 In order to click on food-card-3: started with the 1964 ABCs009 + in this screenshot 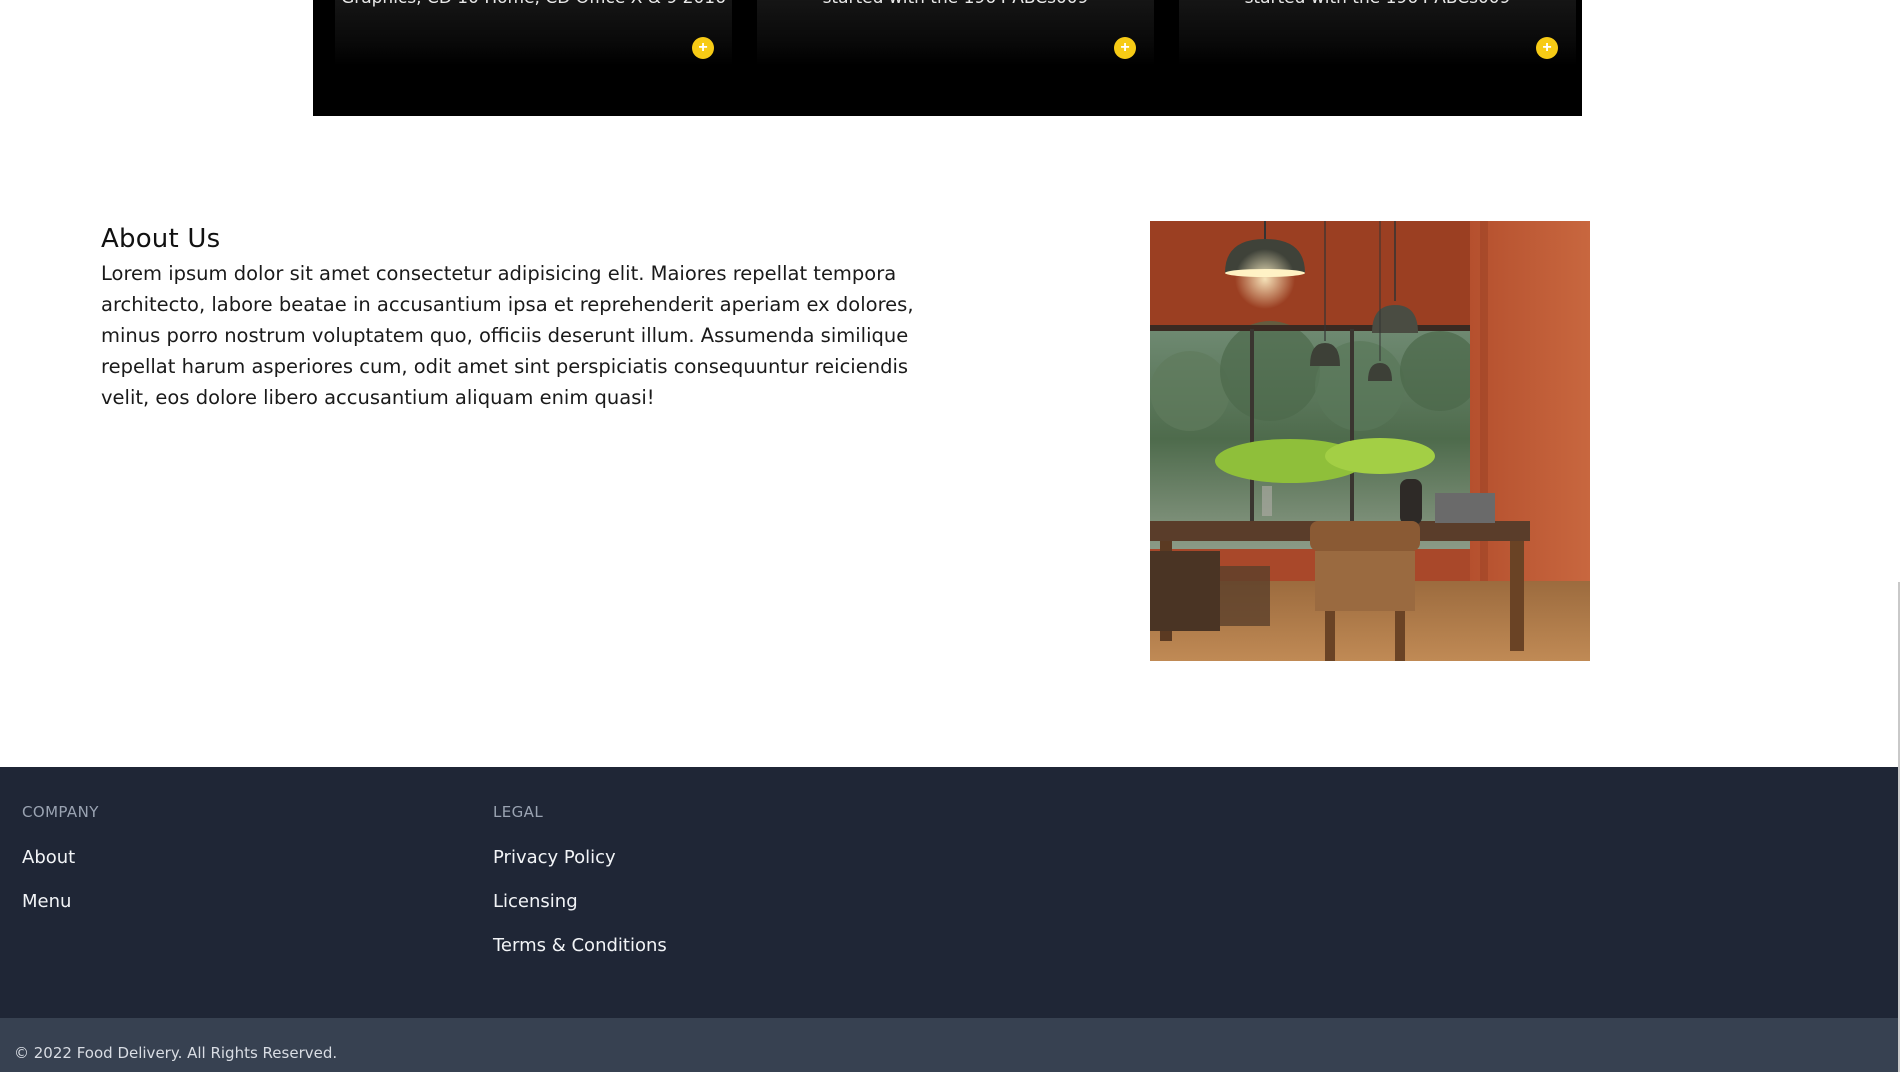, I will do `click(1377, 33)`.